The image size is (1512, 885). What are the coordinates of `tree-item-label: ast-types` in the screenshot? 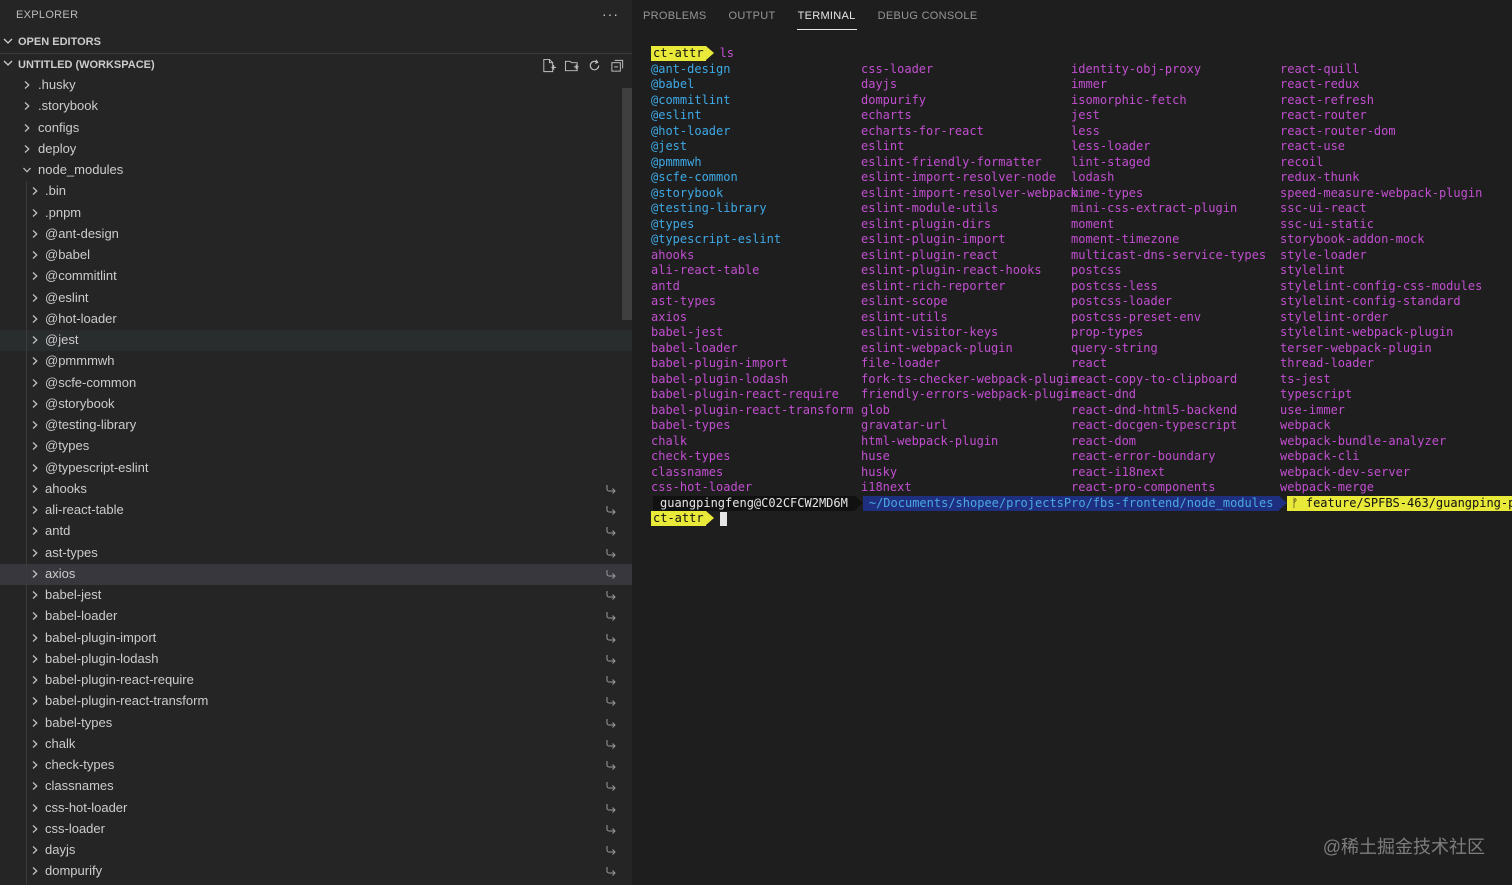 It's located at (71, 552).